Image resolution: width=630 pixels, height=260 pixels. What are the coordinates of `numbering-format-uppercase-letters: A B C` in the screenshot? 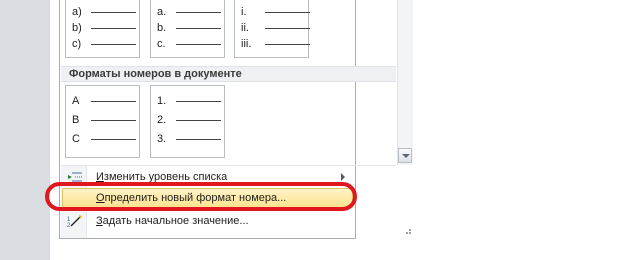 It's located at (102, 121).